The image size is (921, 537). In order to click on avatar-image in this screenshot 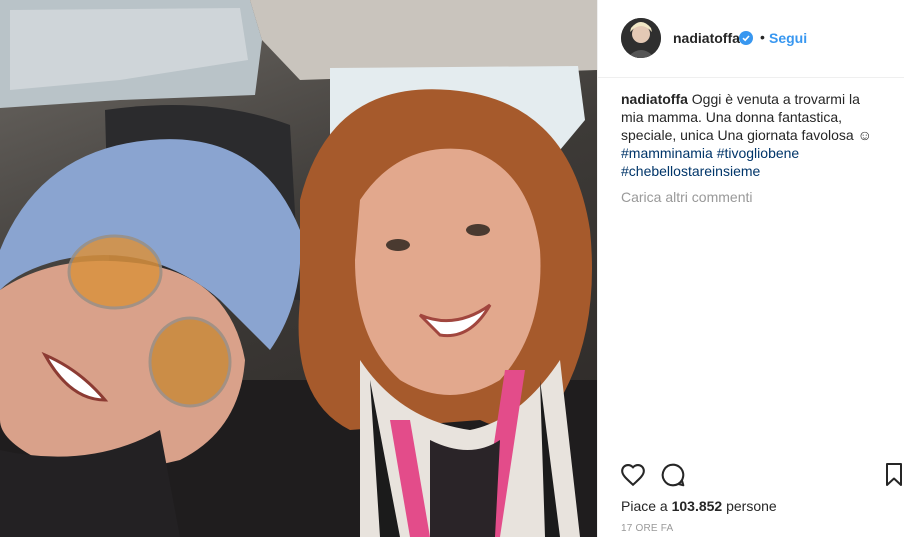, I will do `click(641, 38)`.